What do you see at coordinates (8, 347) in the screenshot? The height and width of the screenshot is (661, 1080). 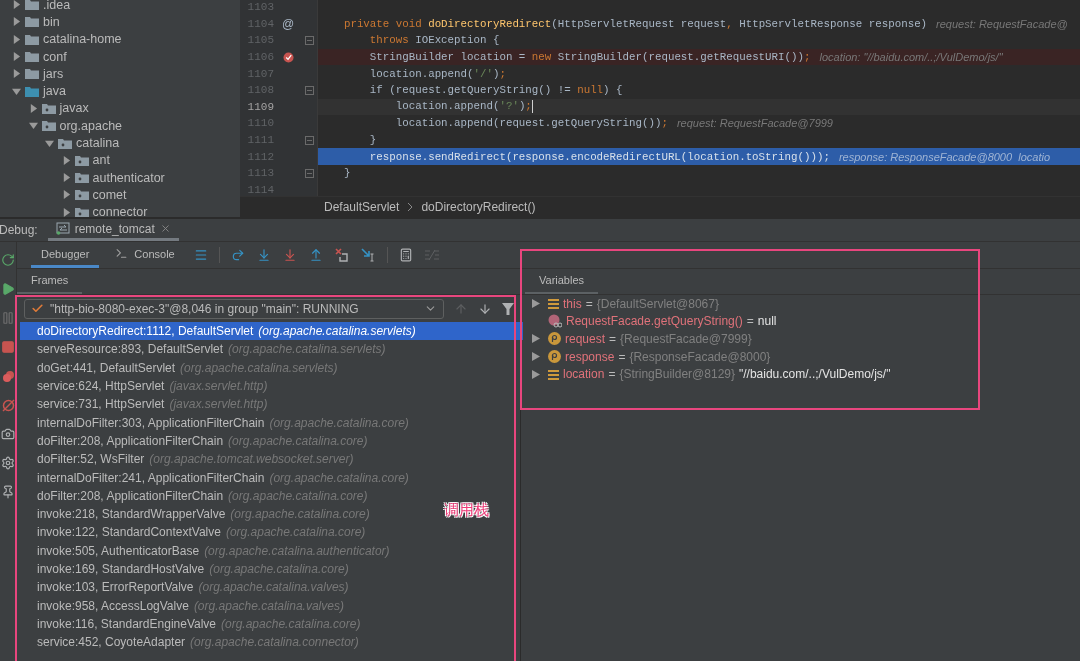 I see `stop-icon` at bounding box center [8, 347].